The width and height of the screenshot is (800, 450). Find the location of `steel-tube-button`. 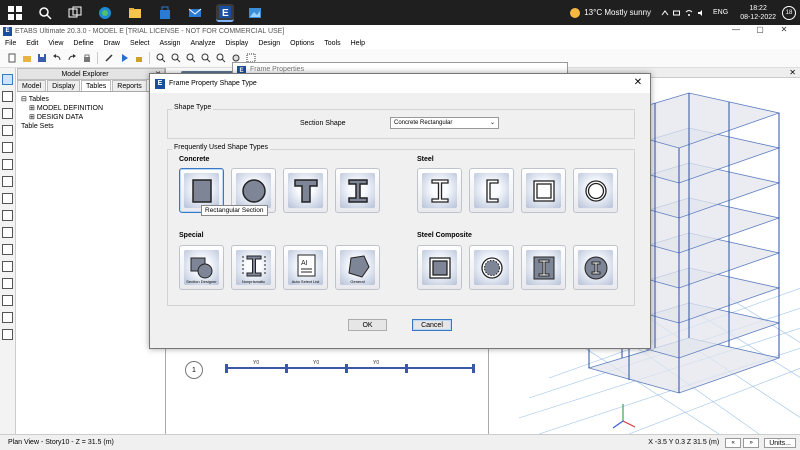

steel-tube-button is located at coordinates (543, 190).